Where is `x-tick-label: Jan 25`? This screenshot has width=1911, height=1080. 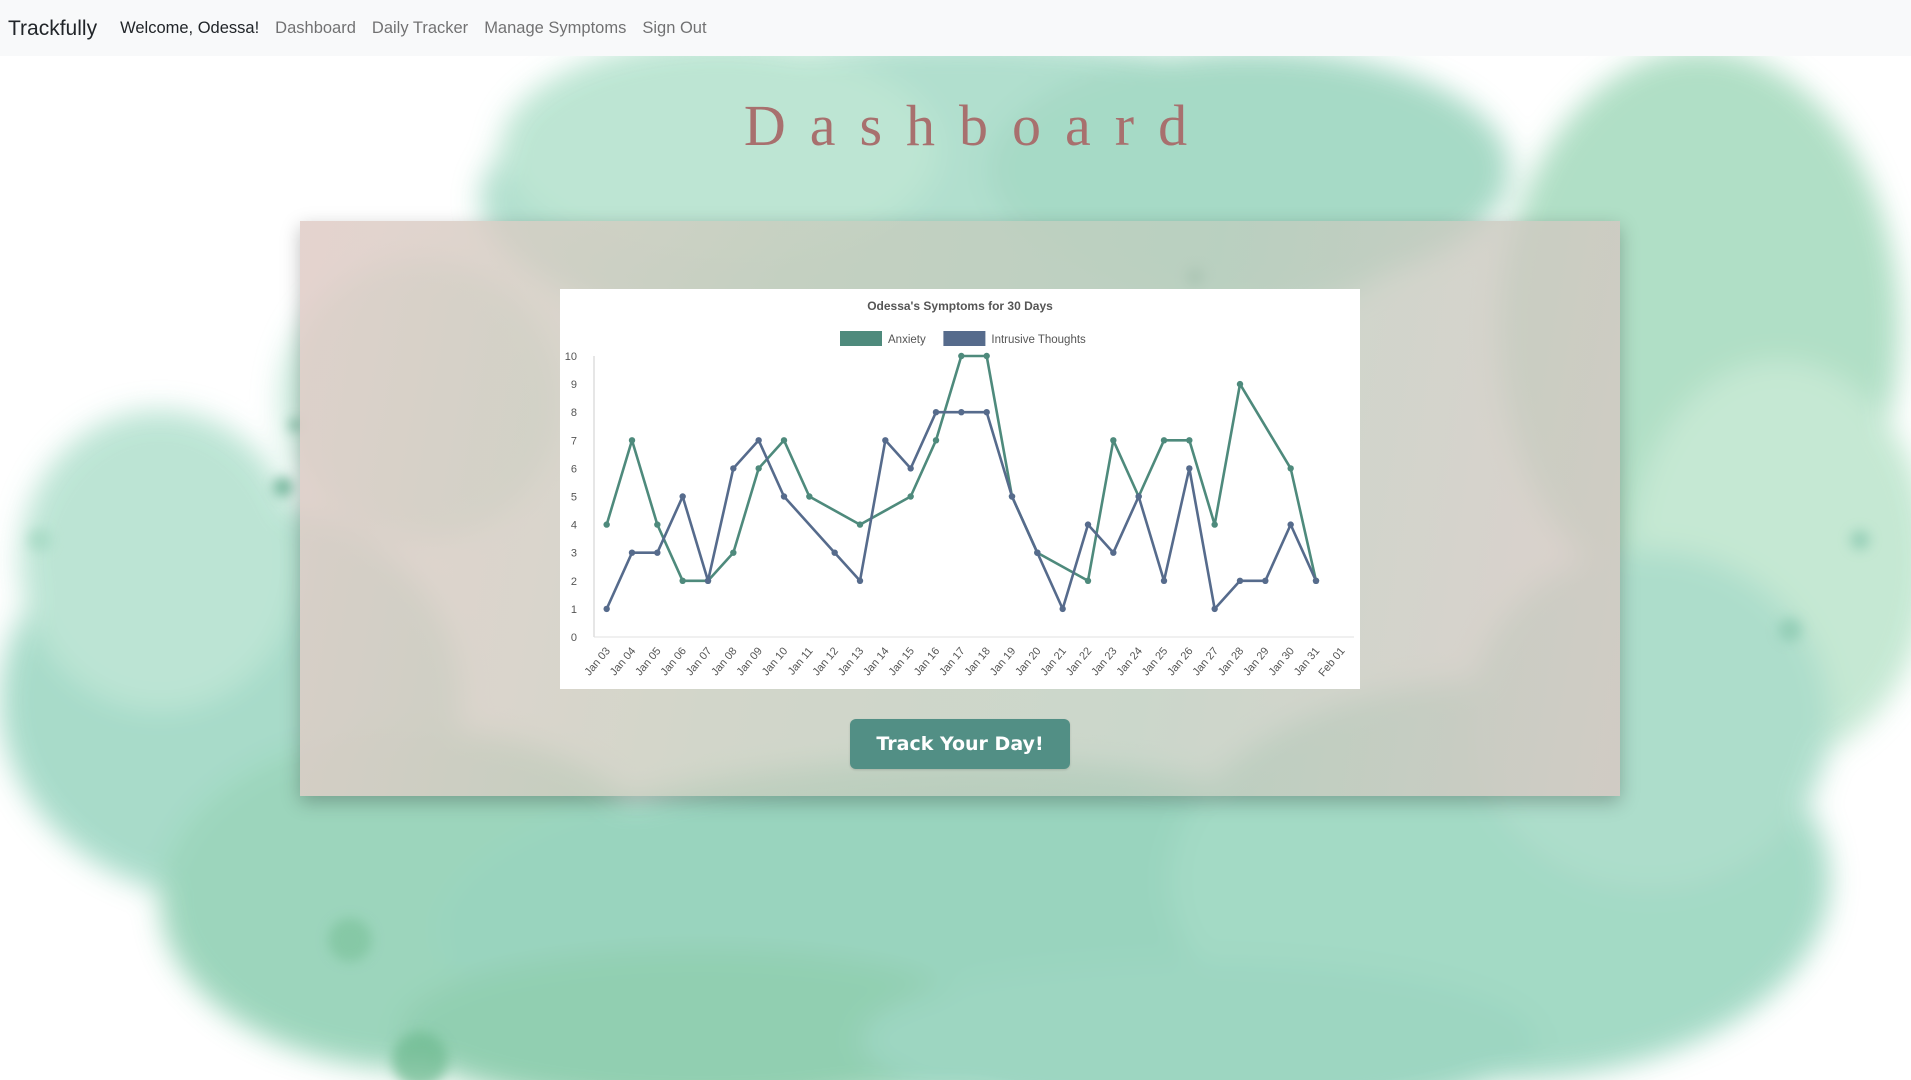 x-tick-label: Jan 25 is located at coordinates (1155, 661).